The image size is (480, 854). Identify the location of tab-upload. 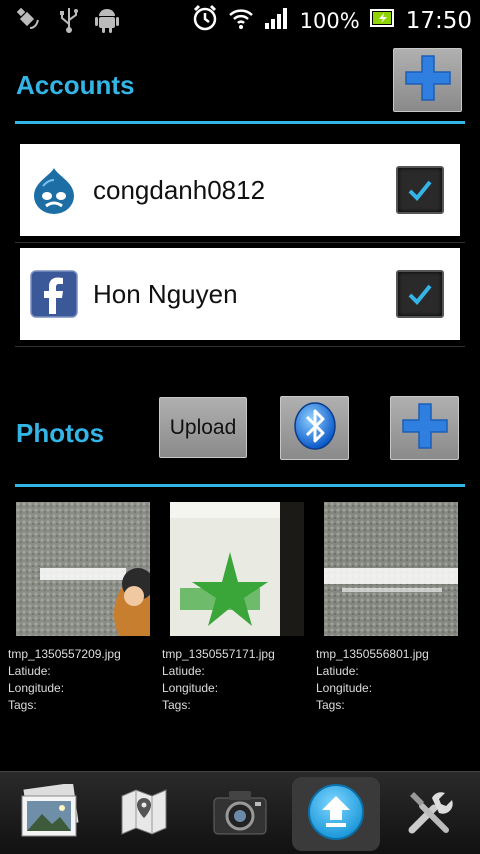
(336, 814).